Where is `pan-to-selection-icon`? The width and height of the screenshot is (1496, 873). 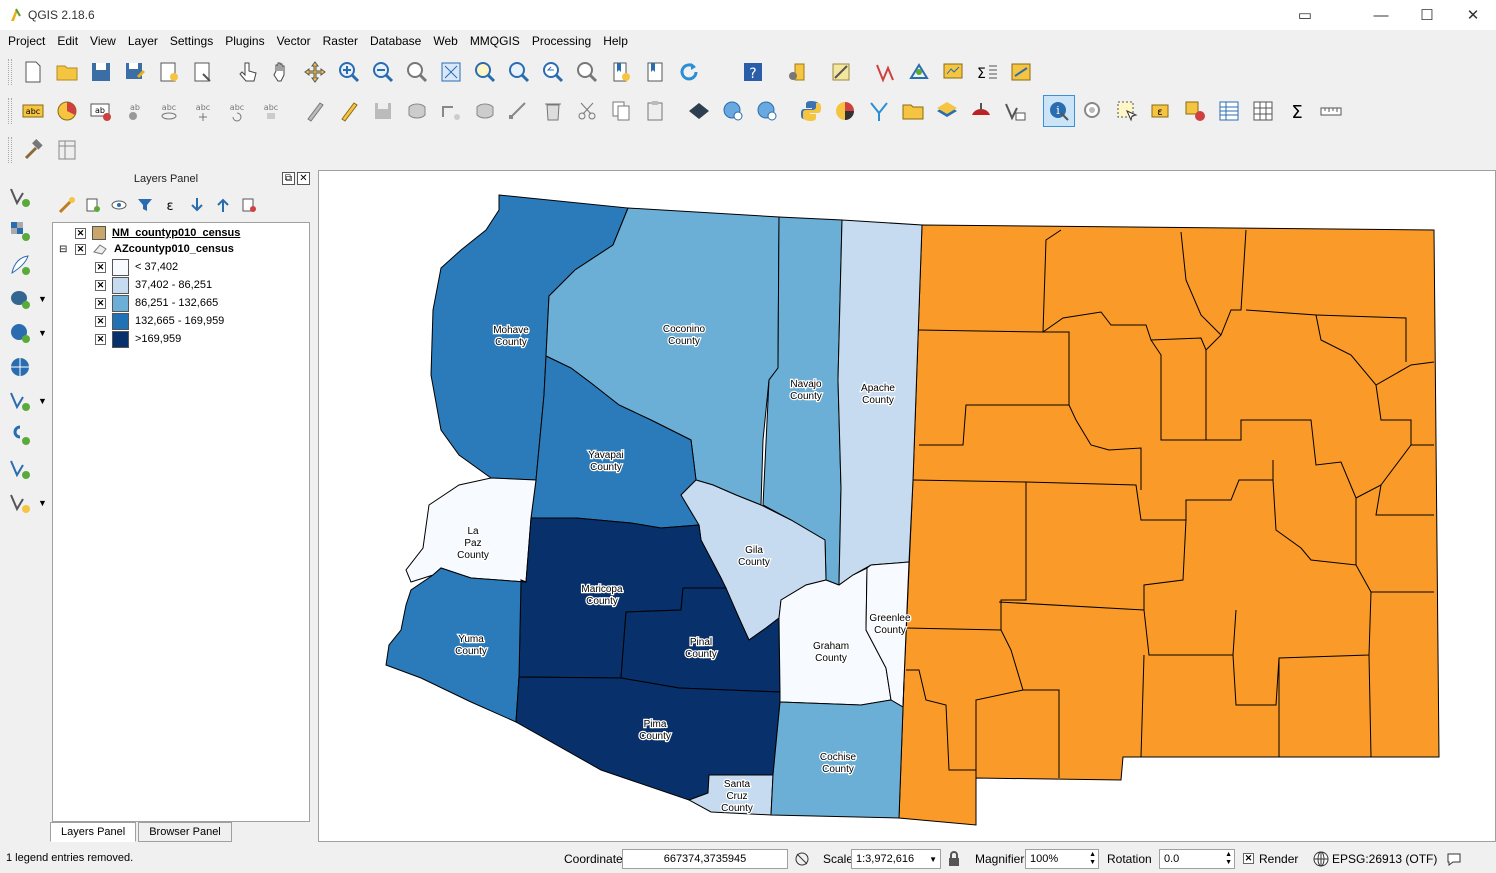 pan-to-selection-icon is located at coordinates (315, 72).